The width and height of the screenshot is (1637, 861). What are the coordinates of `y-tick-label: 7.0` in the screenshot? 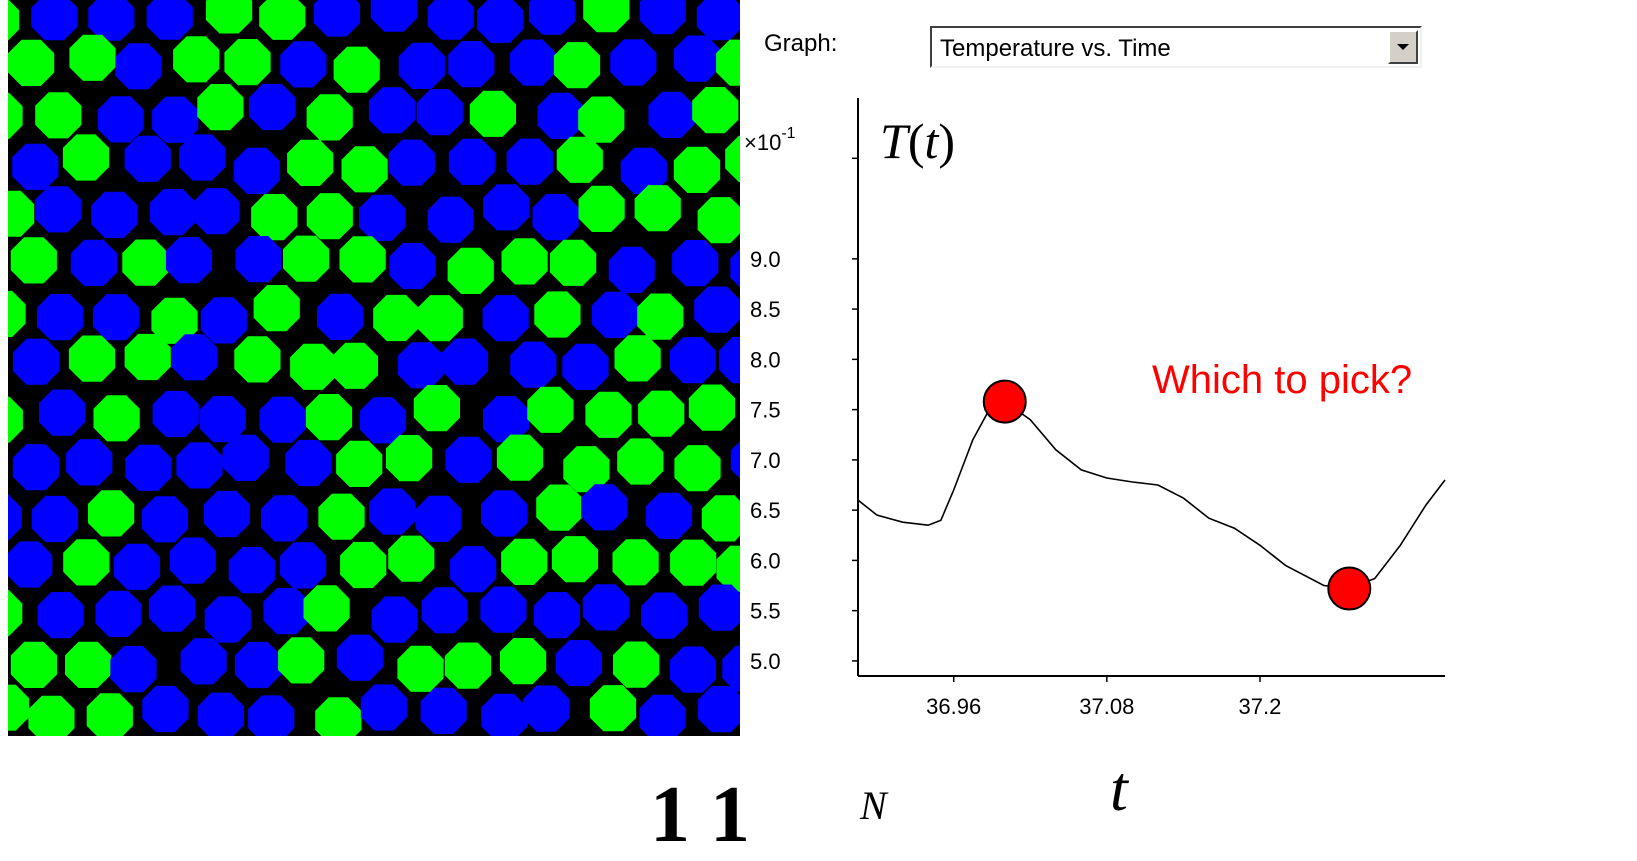 It's located at (765, 460).